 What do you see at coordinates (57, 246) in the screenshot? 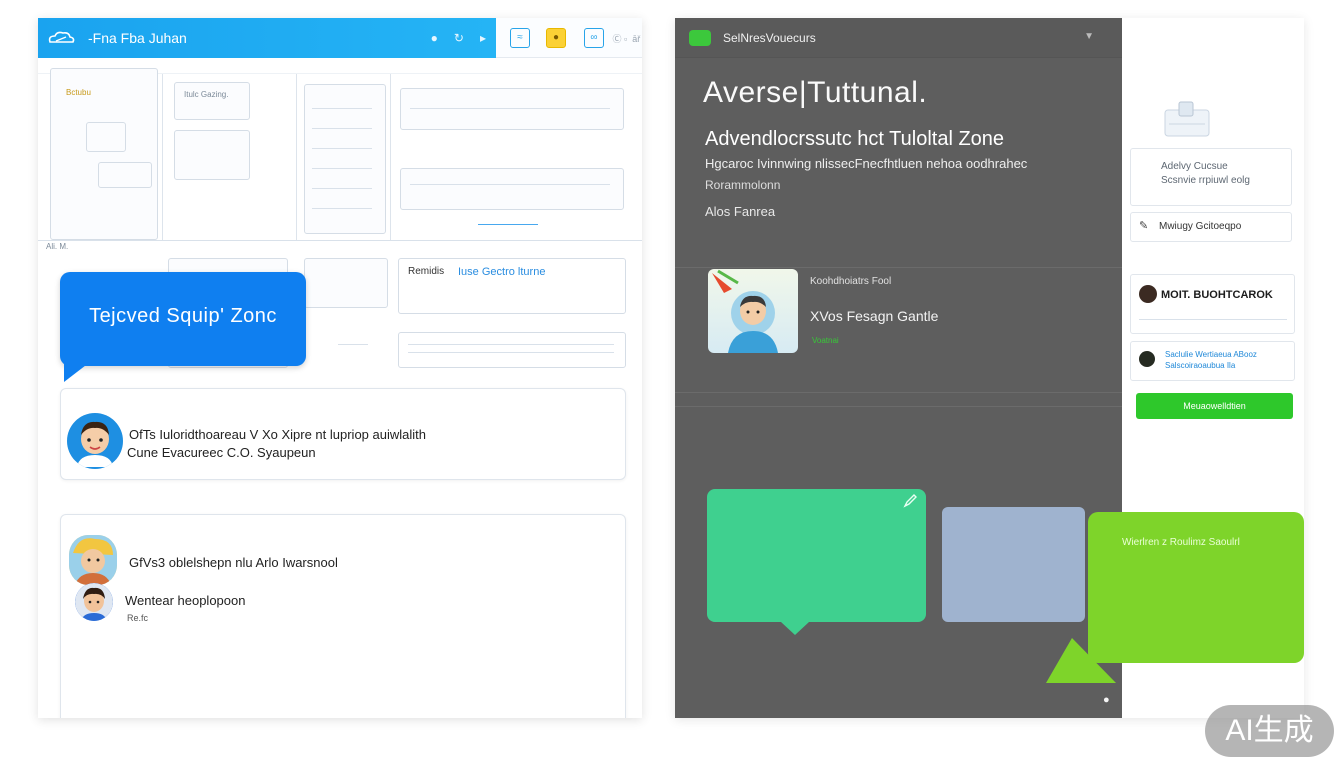
I see `wireframe-label: Ali. M.` at bounding box center [57, 246].